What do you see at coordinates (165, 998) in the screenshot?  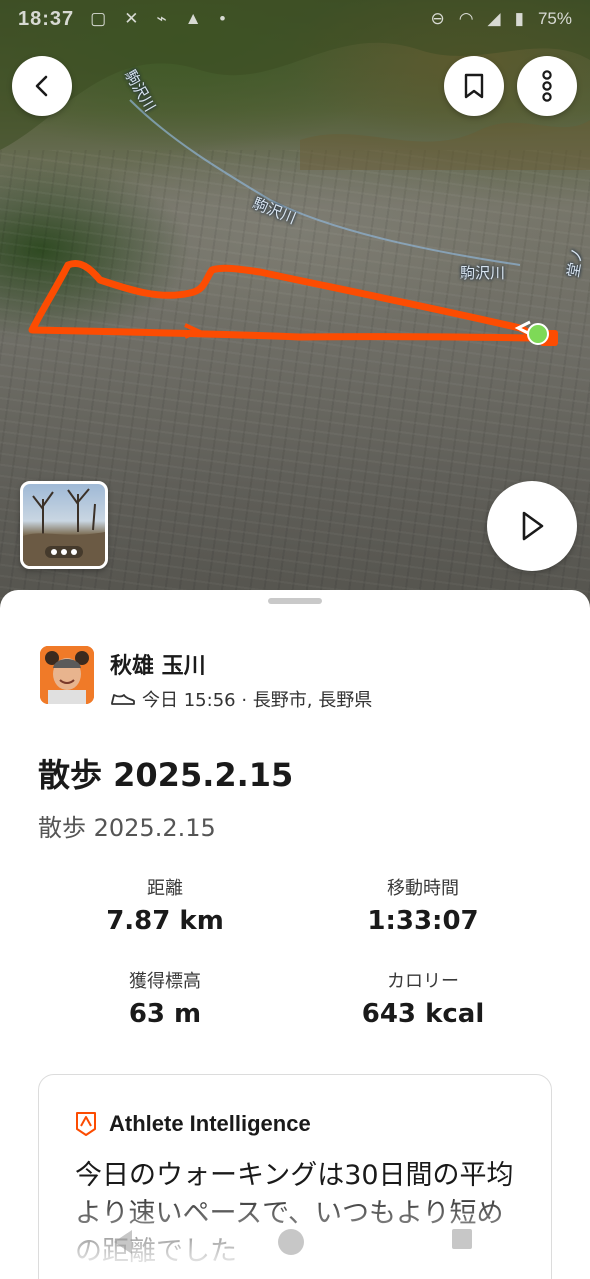 I see `stat-elevation-gain: 獲得標高 63 m` at bounding box center [165, 998].